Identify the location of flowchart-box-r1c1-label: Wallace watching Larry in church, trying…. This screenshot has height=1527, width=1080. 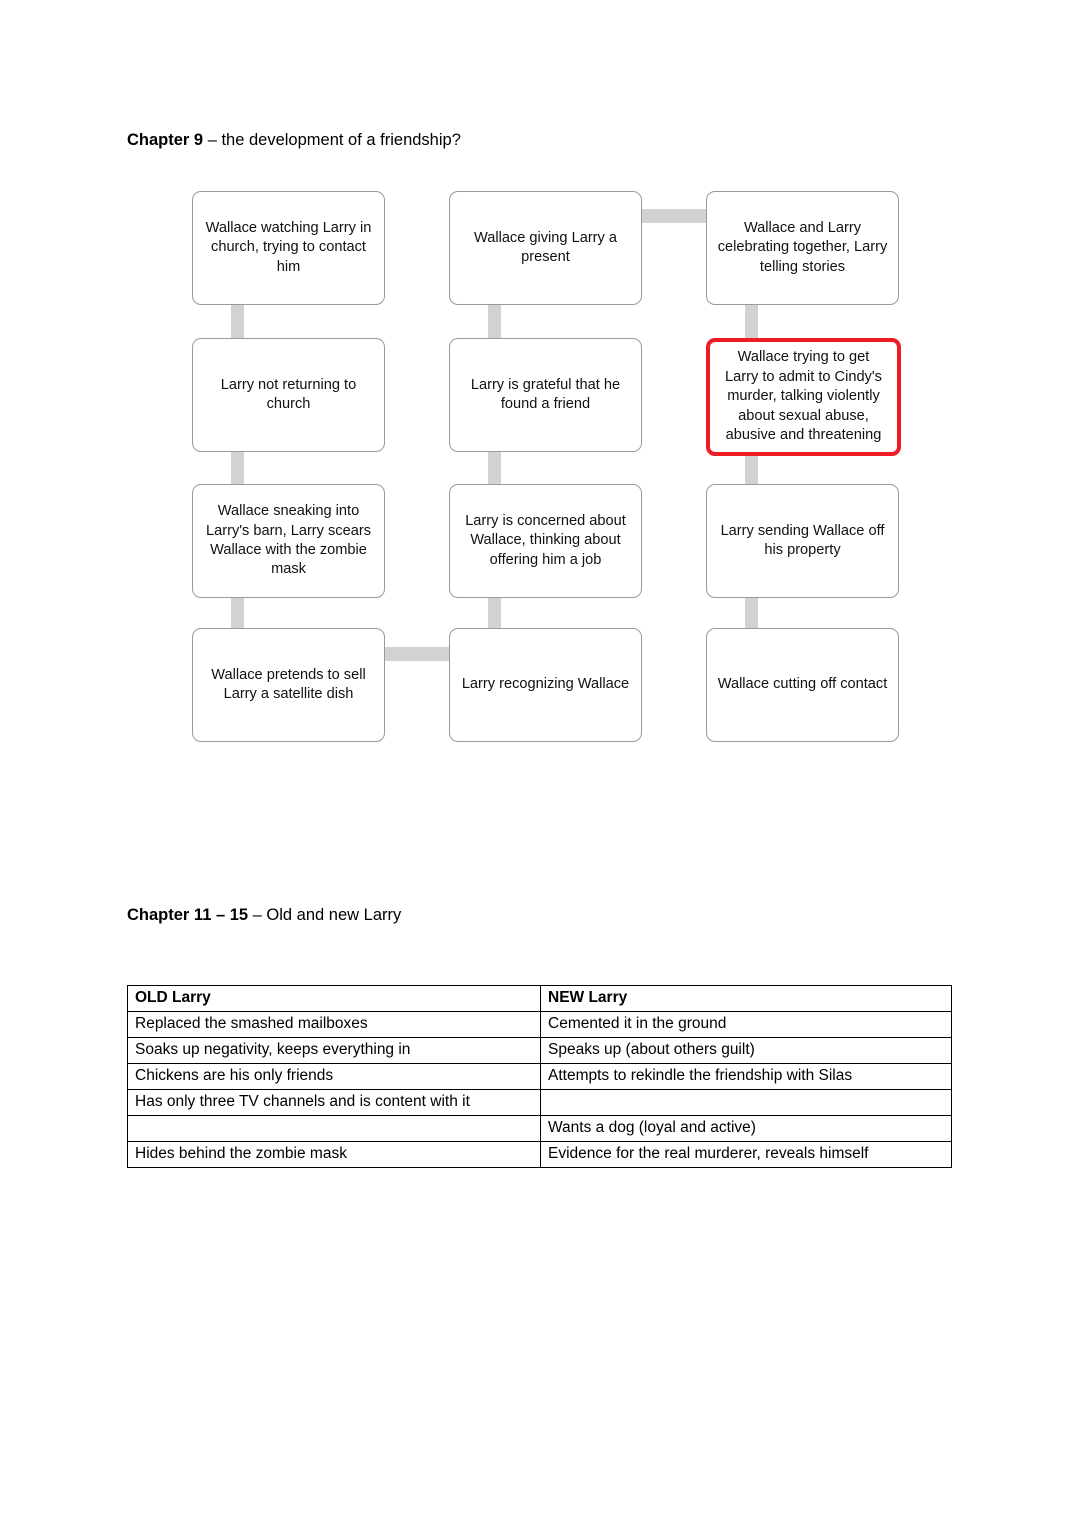
(288, 247).